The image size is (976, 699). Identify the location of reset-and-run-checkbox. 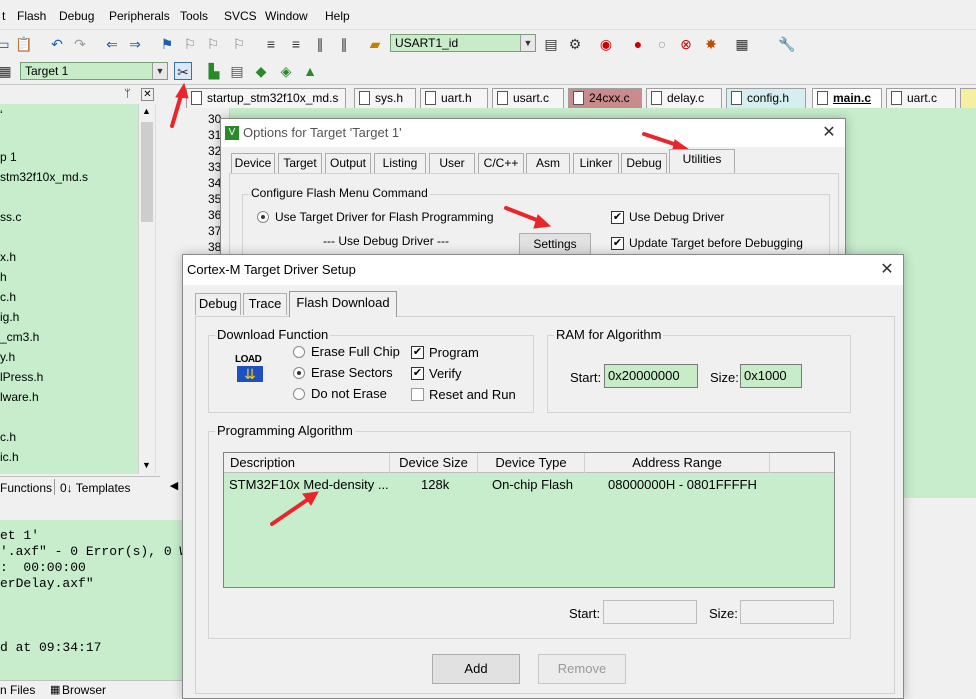
(417, 394).